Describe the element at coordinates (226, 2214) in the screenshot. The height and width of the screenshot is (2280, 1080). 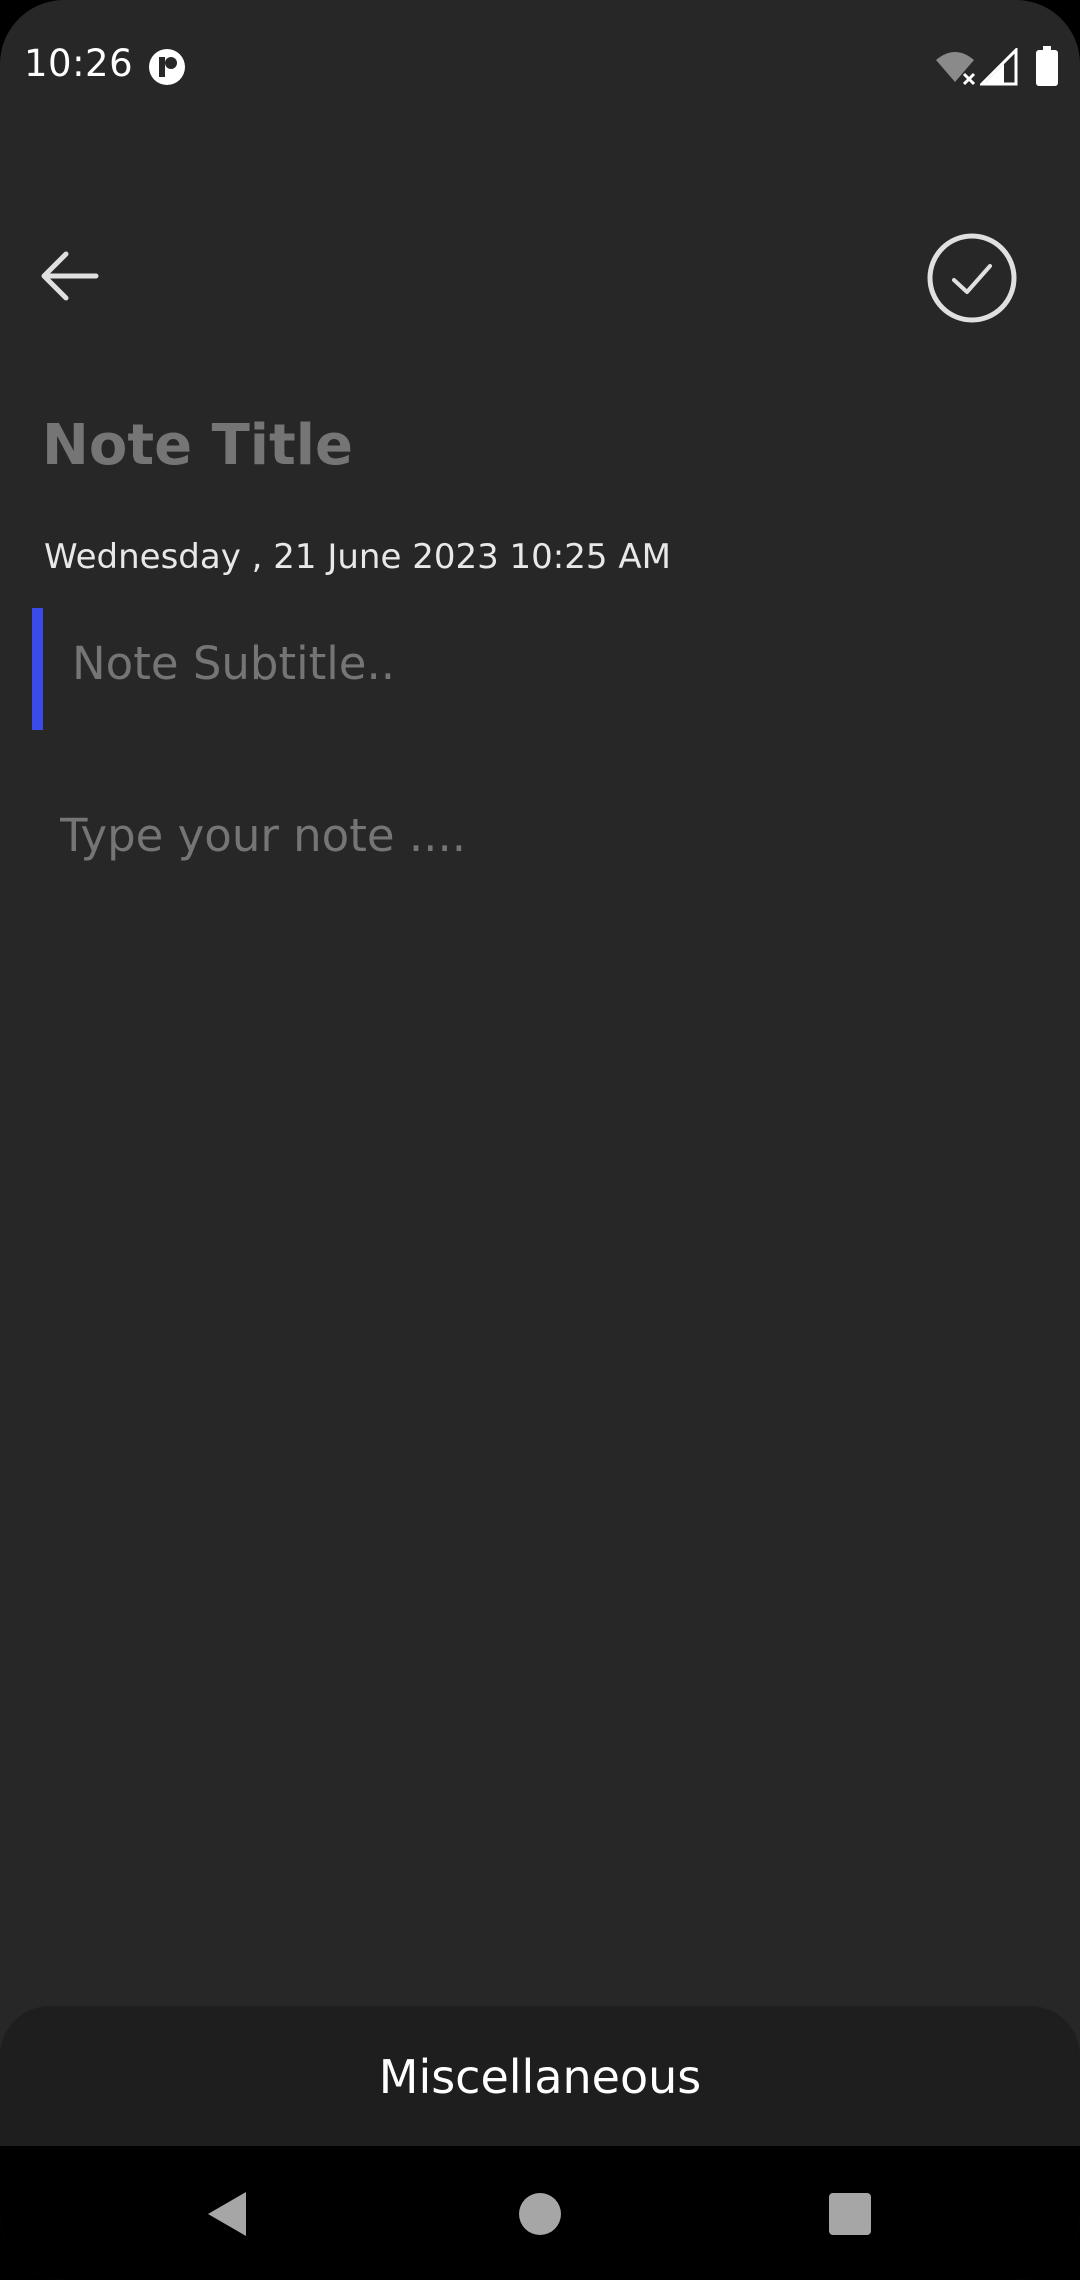
I see `nav-back-icon` at that location.